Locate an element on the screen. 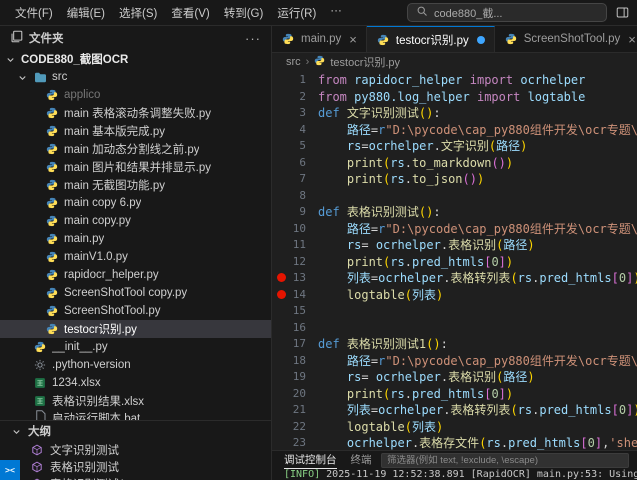 Image resolution: width=637 pixels, height=480 pixels. folders-section-header: 文件夹 ··· is located at coordinates (135, 38).